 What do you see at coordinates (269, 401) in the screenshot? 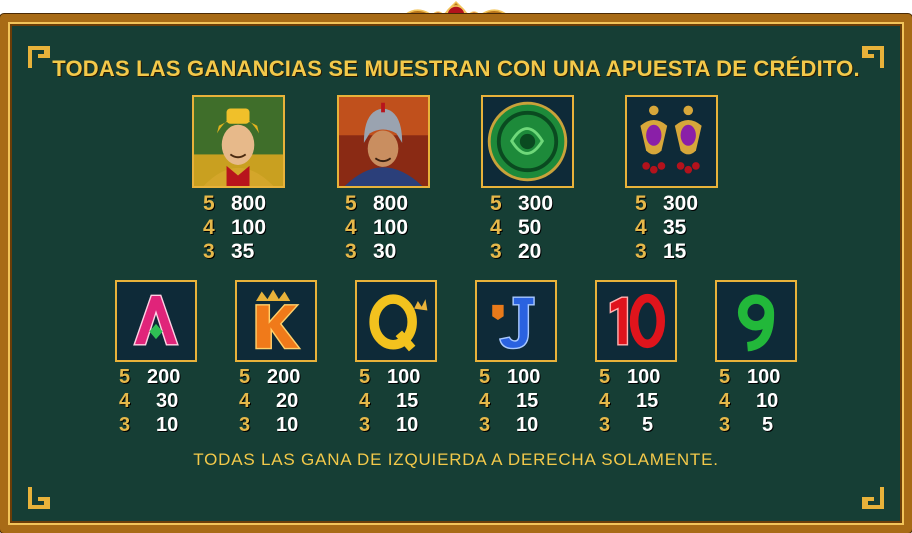
I see `pay-row: 4 20` at bounding box center [269, 401].